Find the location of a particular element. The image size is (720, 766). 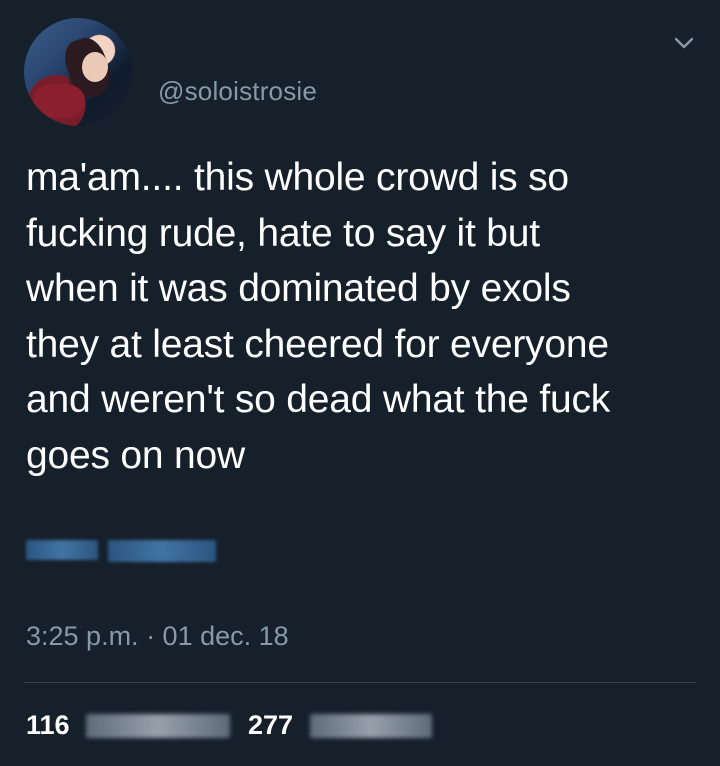

likes-count: 277 is located at coordinates (270, 725).